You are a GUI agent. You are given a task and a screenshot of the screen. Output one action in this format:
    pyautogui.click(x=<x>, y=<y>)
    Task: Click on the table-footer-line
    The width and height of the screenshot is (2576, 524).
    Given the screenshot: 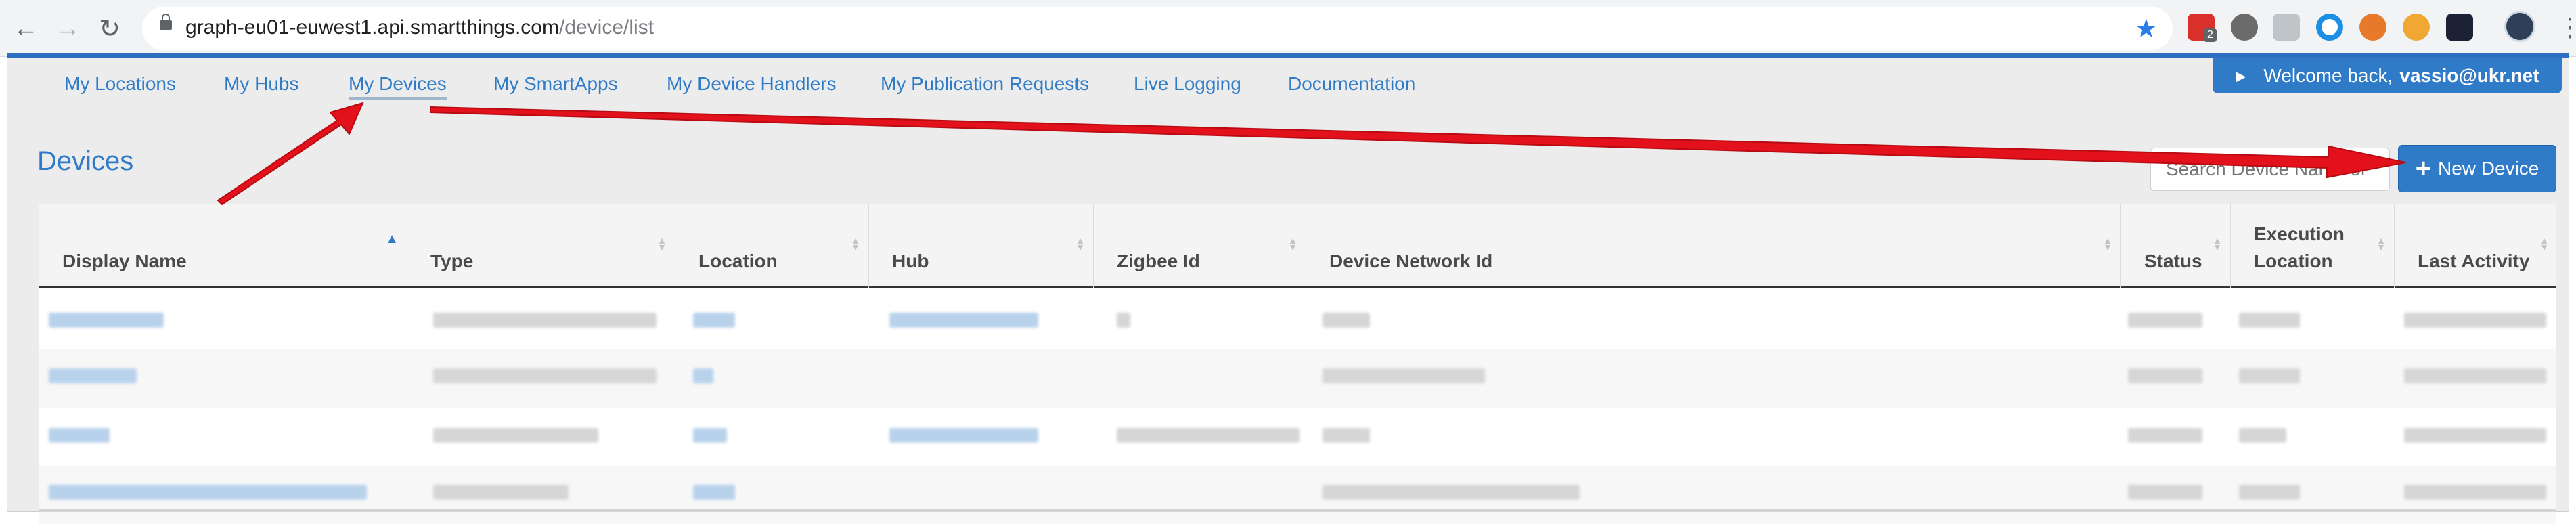 What is the action you would take?
    pyautogui.click(x=1297, y=511)
    